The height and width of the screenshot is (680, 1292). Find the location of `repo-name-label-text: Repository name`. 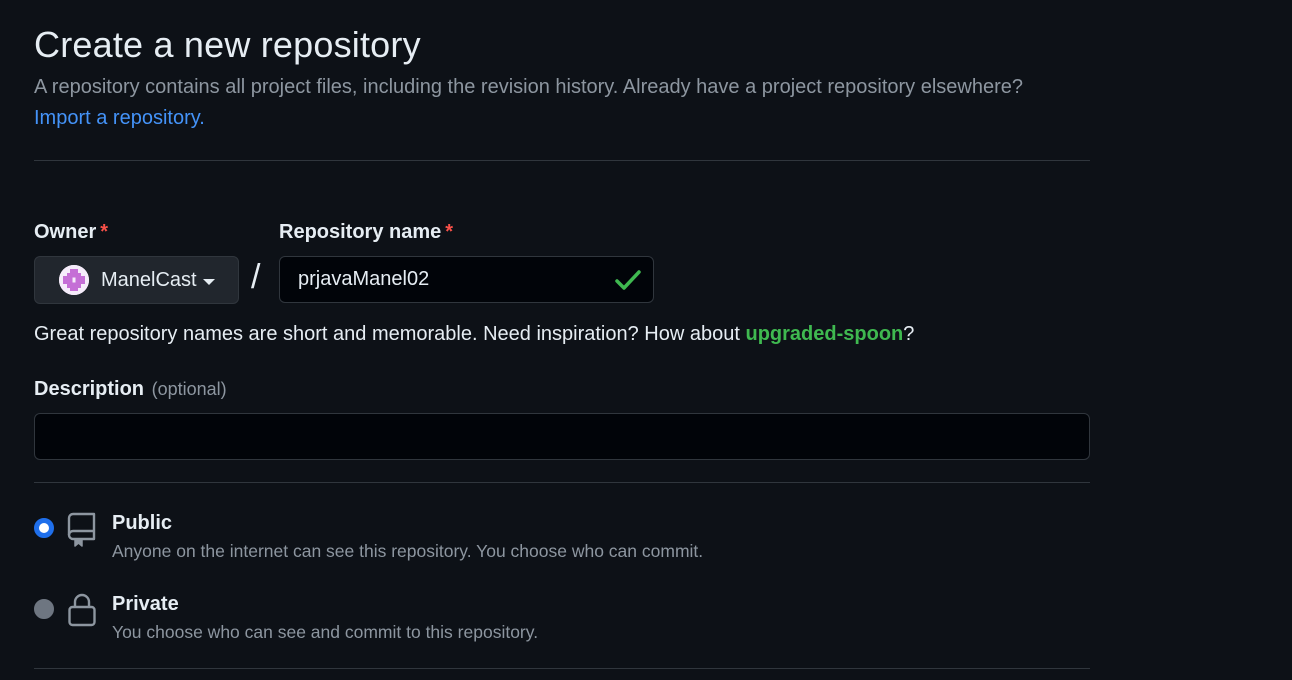

repo-name-label-text: Repository name is located at coordinates (360, 232).